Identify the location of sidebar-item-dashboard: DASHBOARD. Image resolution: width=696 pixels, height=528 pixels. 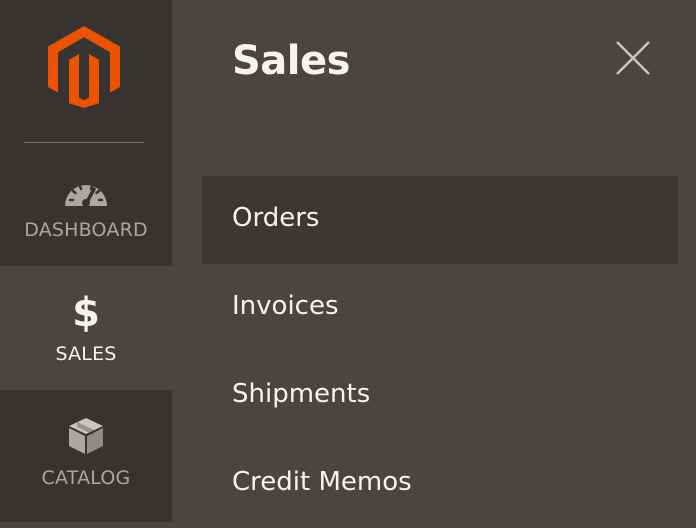
(86, 204).